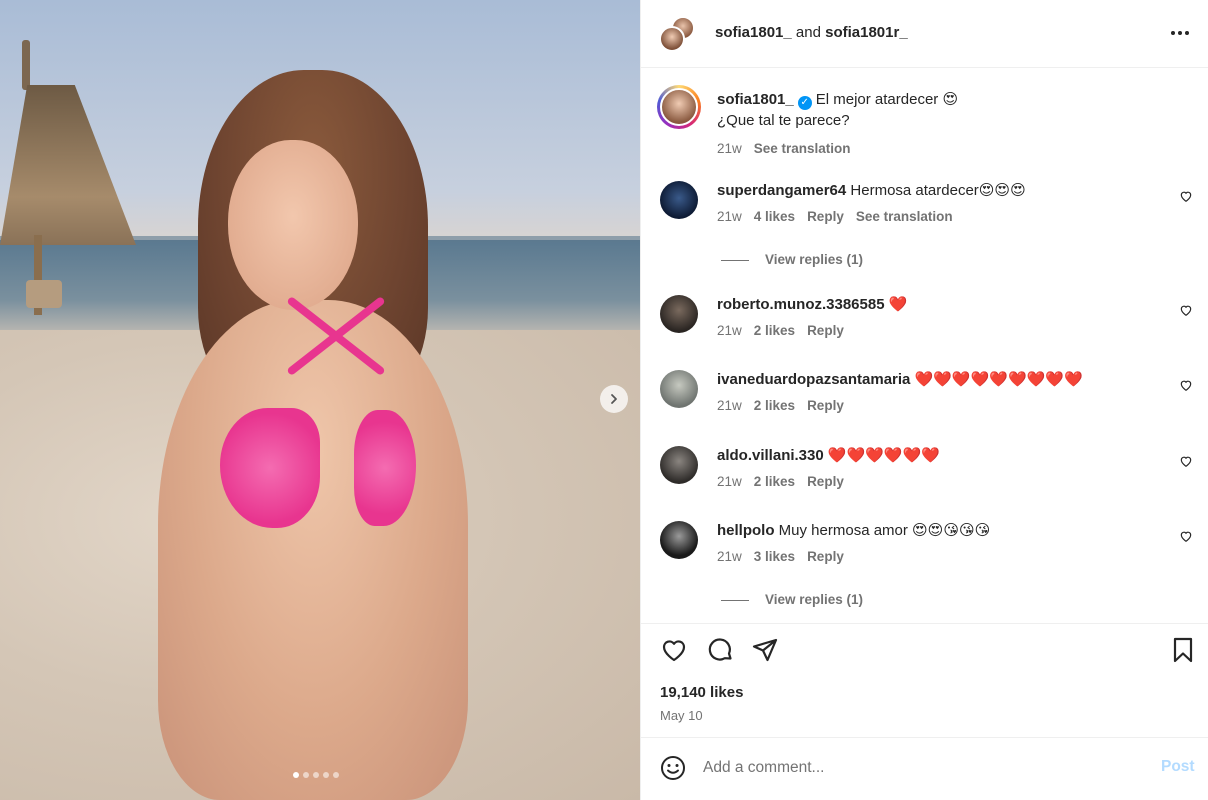 This screenshot has width=1208, height=800. I want to click on swimsuit-left, so click(270, 468).